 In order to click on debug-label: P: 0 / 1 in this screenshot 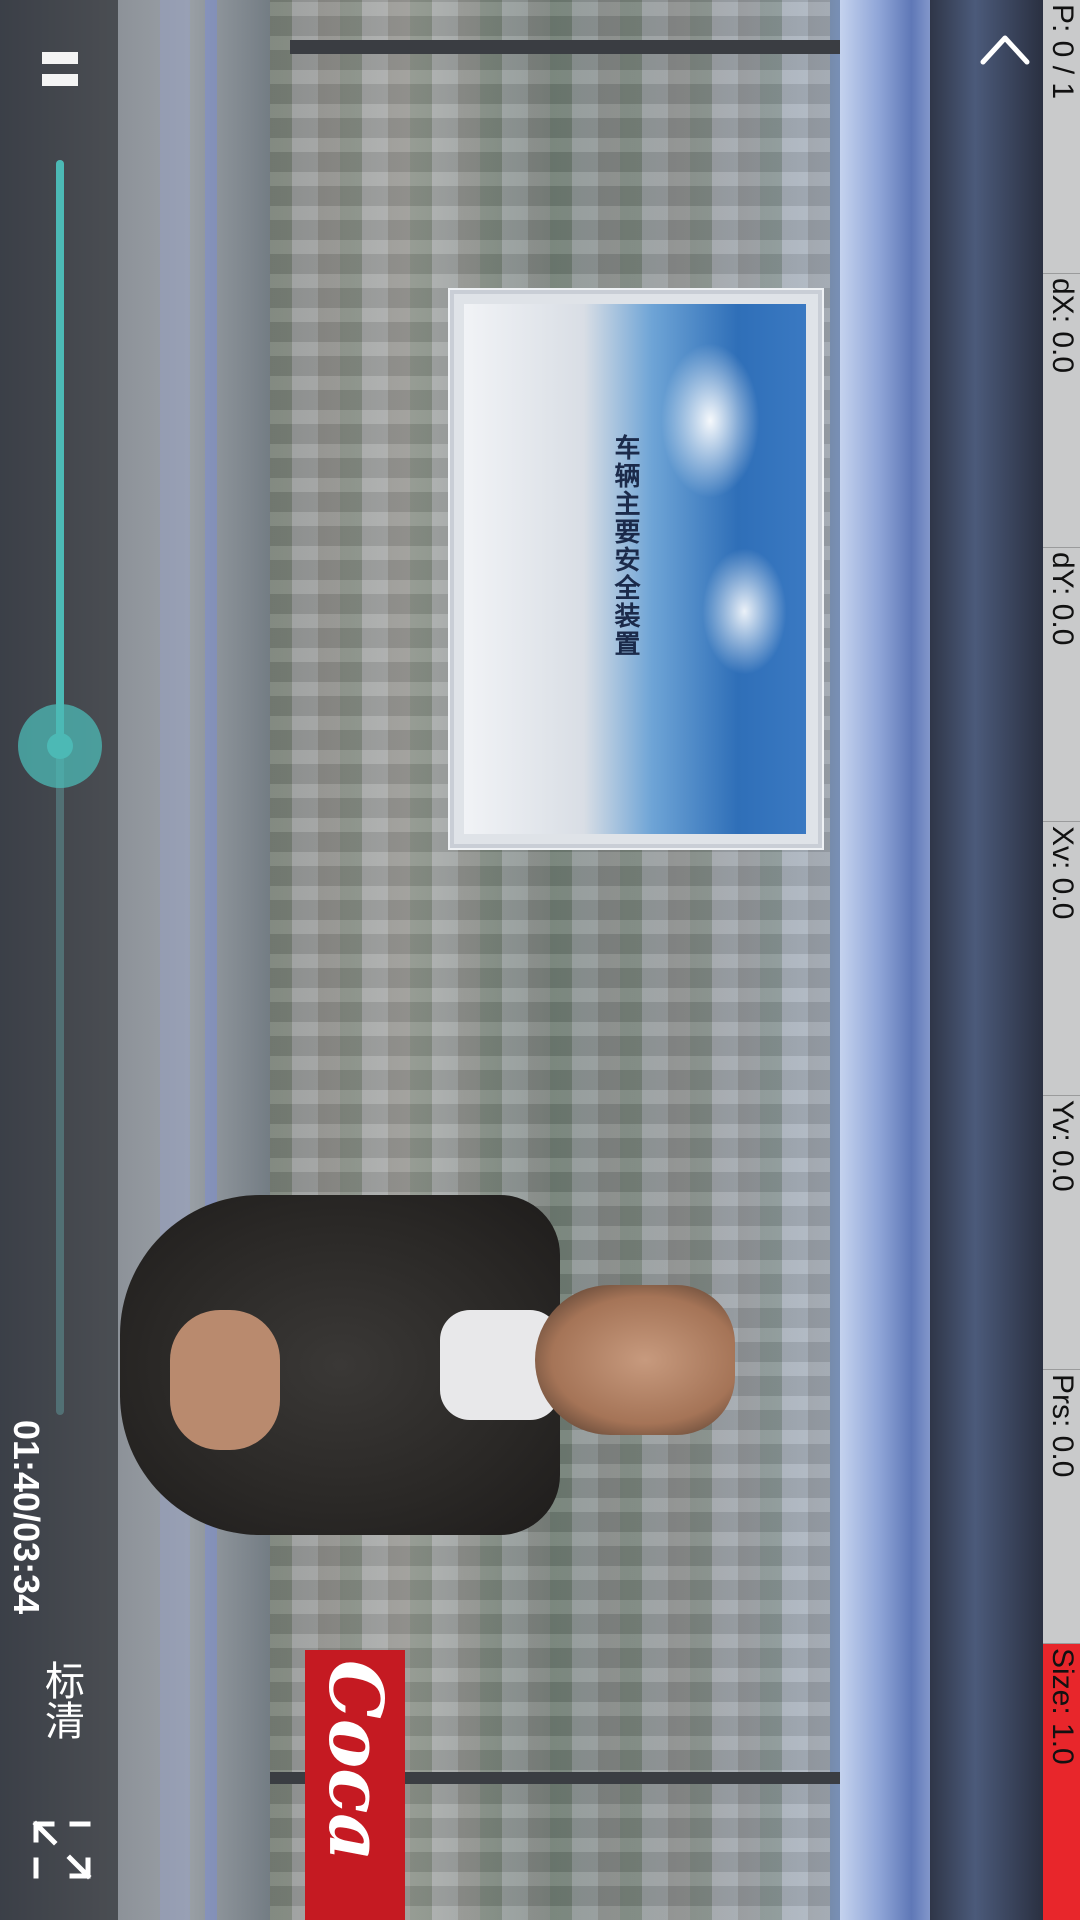, I will do `click(1062, 52)`.